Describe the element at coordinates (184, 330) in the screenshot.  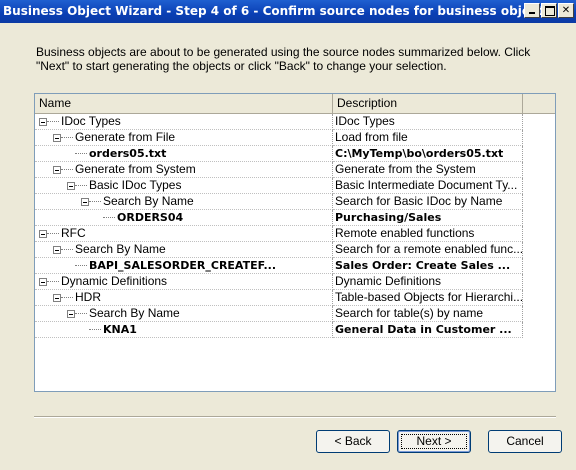
I see `name-cell: KNA1` at that location.